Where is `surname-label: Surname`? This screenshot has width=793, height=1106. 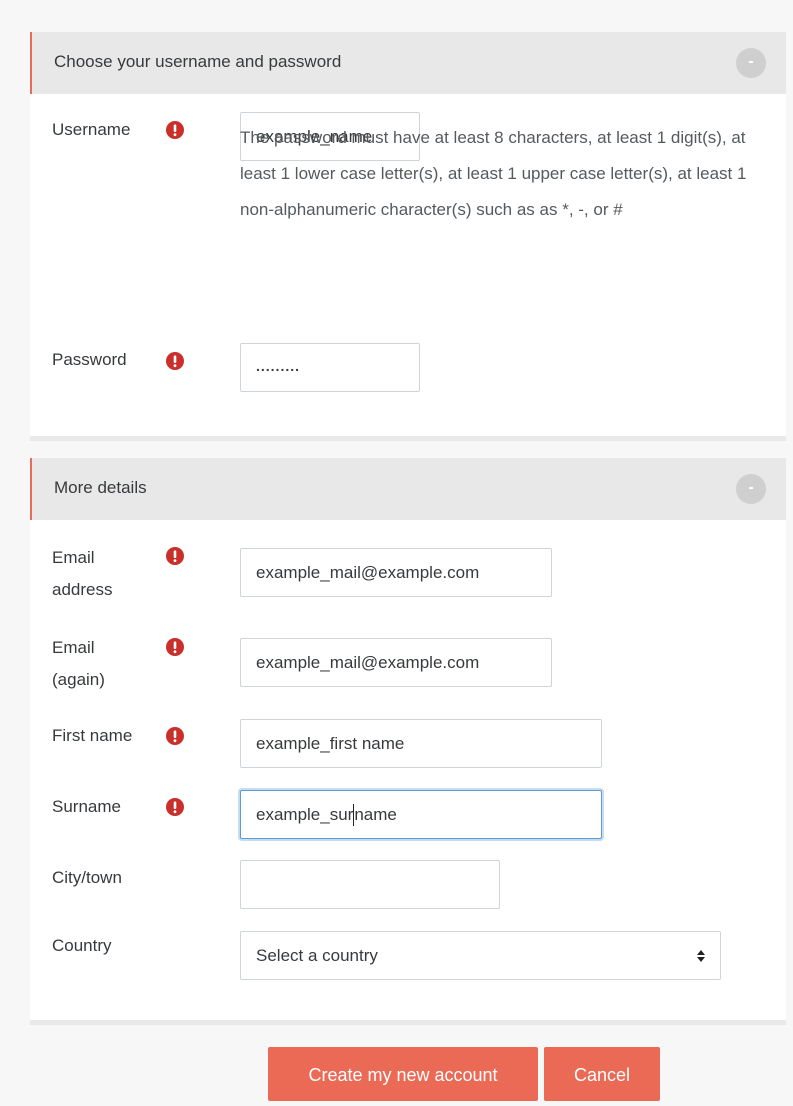 surname-label: Surname is located at coordinates (86, 806).